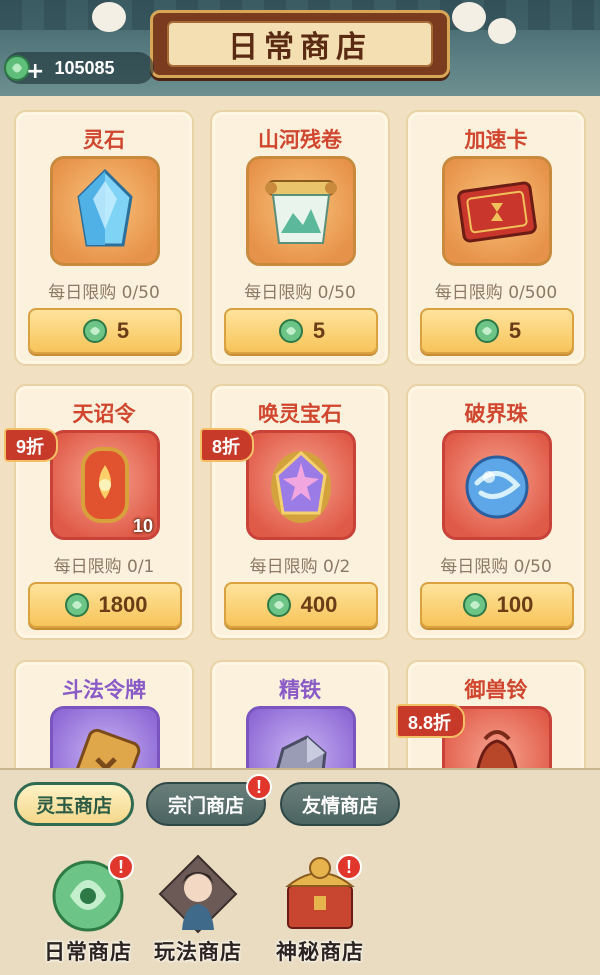 The image size is (600, 975). What do you see at coordinates (198, 894) in the screenshot?
I see `character-portrait-icon` at bounding box center [198, 894].